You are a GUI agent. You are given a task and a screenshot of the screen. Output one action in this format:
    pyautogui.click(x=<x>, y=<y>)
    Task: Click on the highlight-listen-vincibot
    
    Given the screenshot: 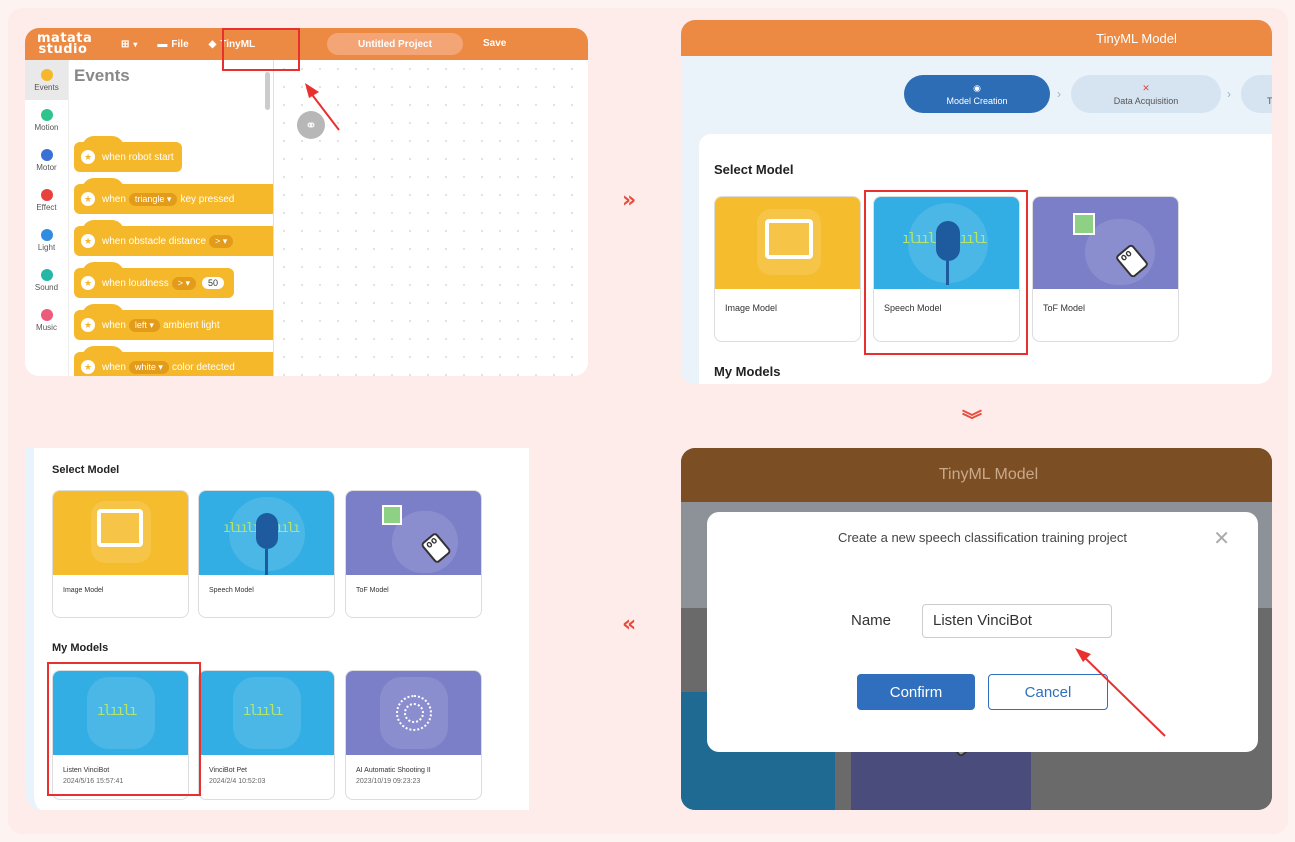 What is the action you would take?
    pyautogui.click(x=124, y=729)
    